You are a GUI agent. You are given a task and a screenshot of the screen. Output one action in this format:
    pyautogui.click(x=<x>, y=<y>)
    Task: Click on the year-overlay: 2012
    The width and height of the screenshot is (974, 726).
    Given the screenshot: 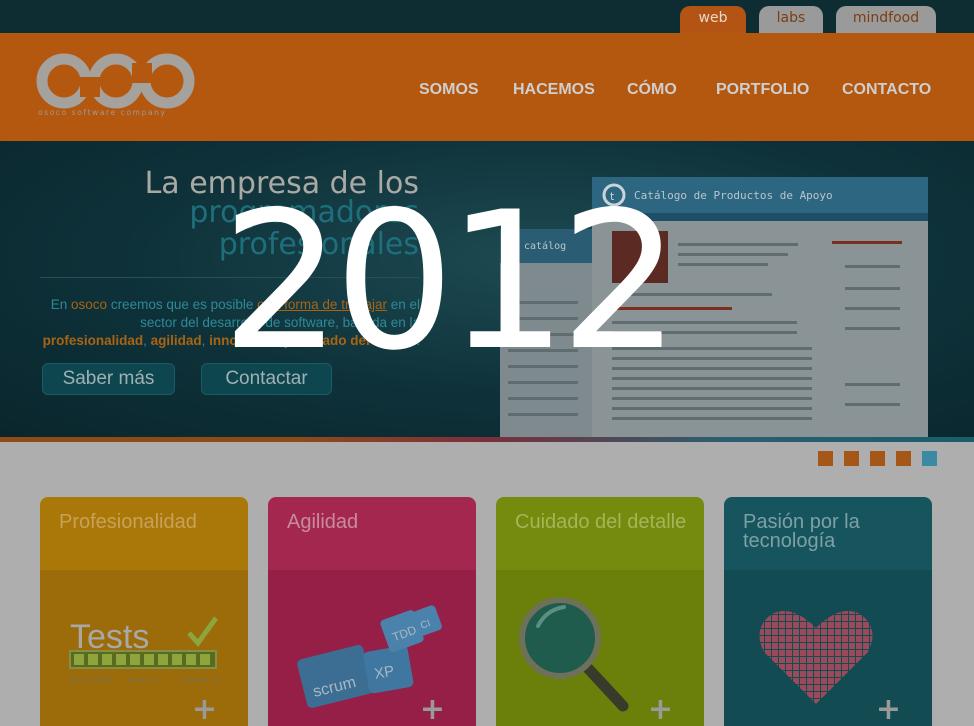 What is the action you would take?
    pyautogui.click(x=451, y=281)
    